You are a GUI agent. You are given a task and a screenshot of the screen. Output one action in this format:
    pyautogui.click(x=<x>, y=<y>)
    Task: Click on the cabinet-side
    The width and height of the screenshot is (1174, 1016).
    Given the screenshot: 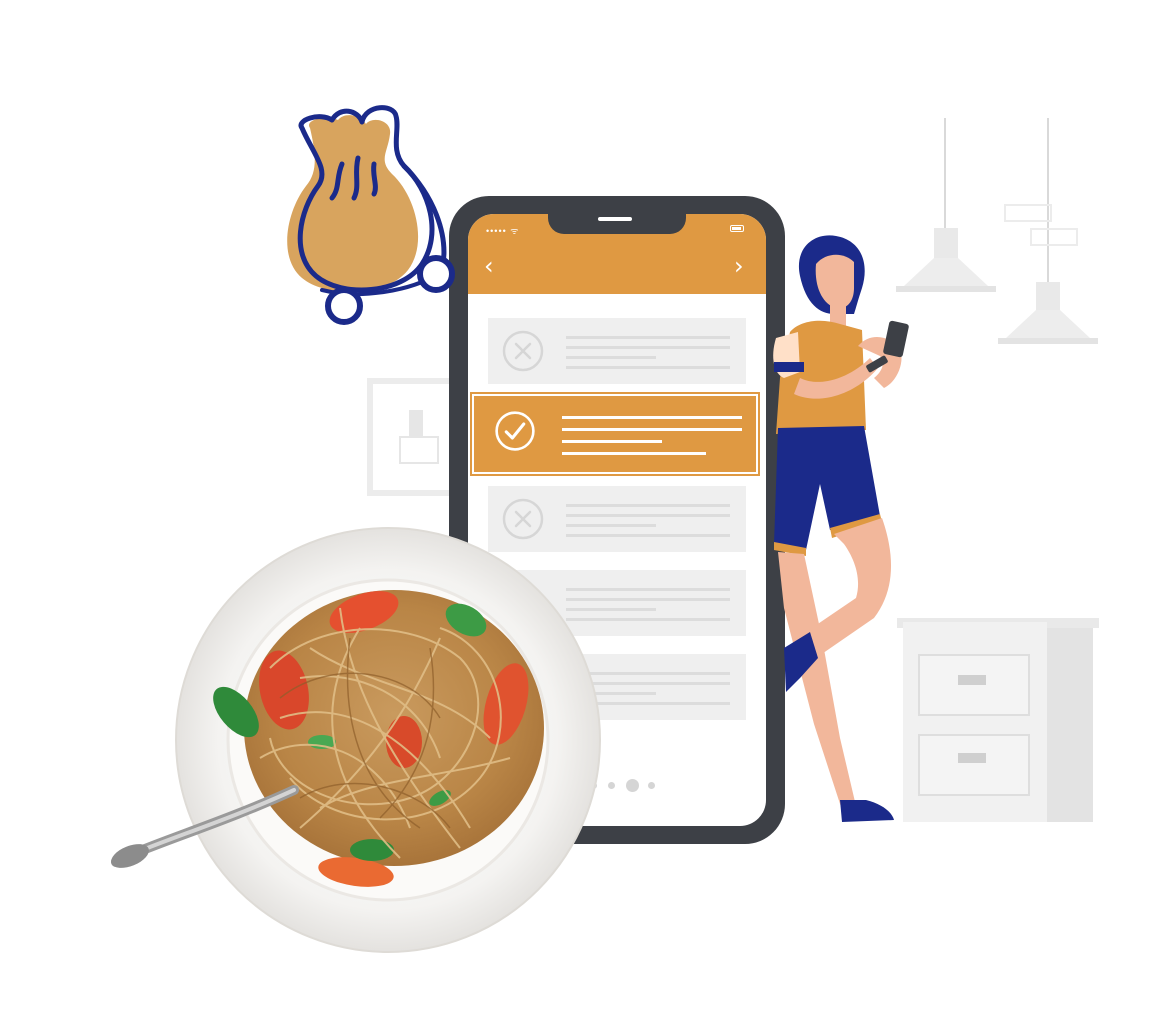 What is the action you would take?
    pyautogui.click(x=1069, y=725)
    